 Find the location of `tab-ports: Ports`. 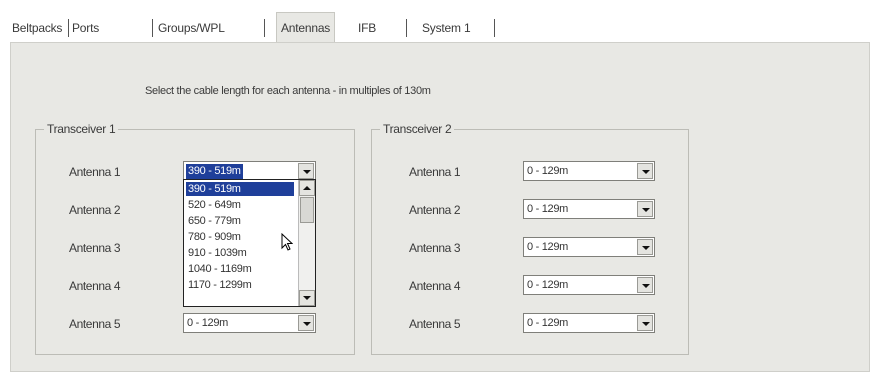

tab-ports: Ports is located at coordinates (85, 28).